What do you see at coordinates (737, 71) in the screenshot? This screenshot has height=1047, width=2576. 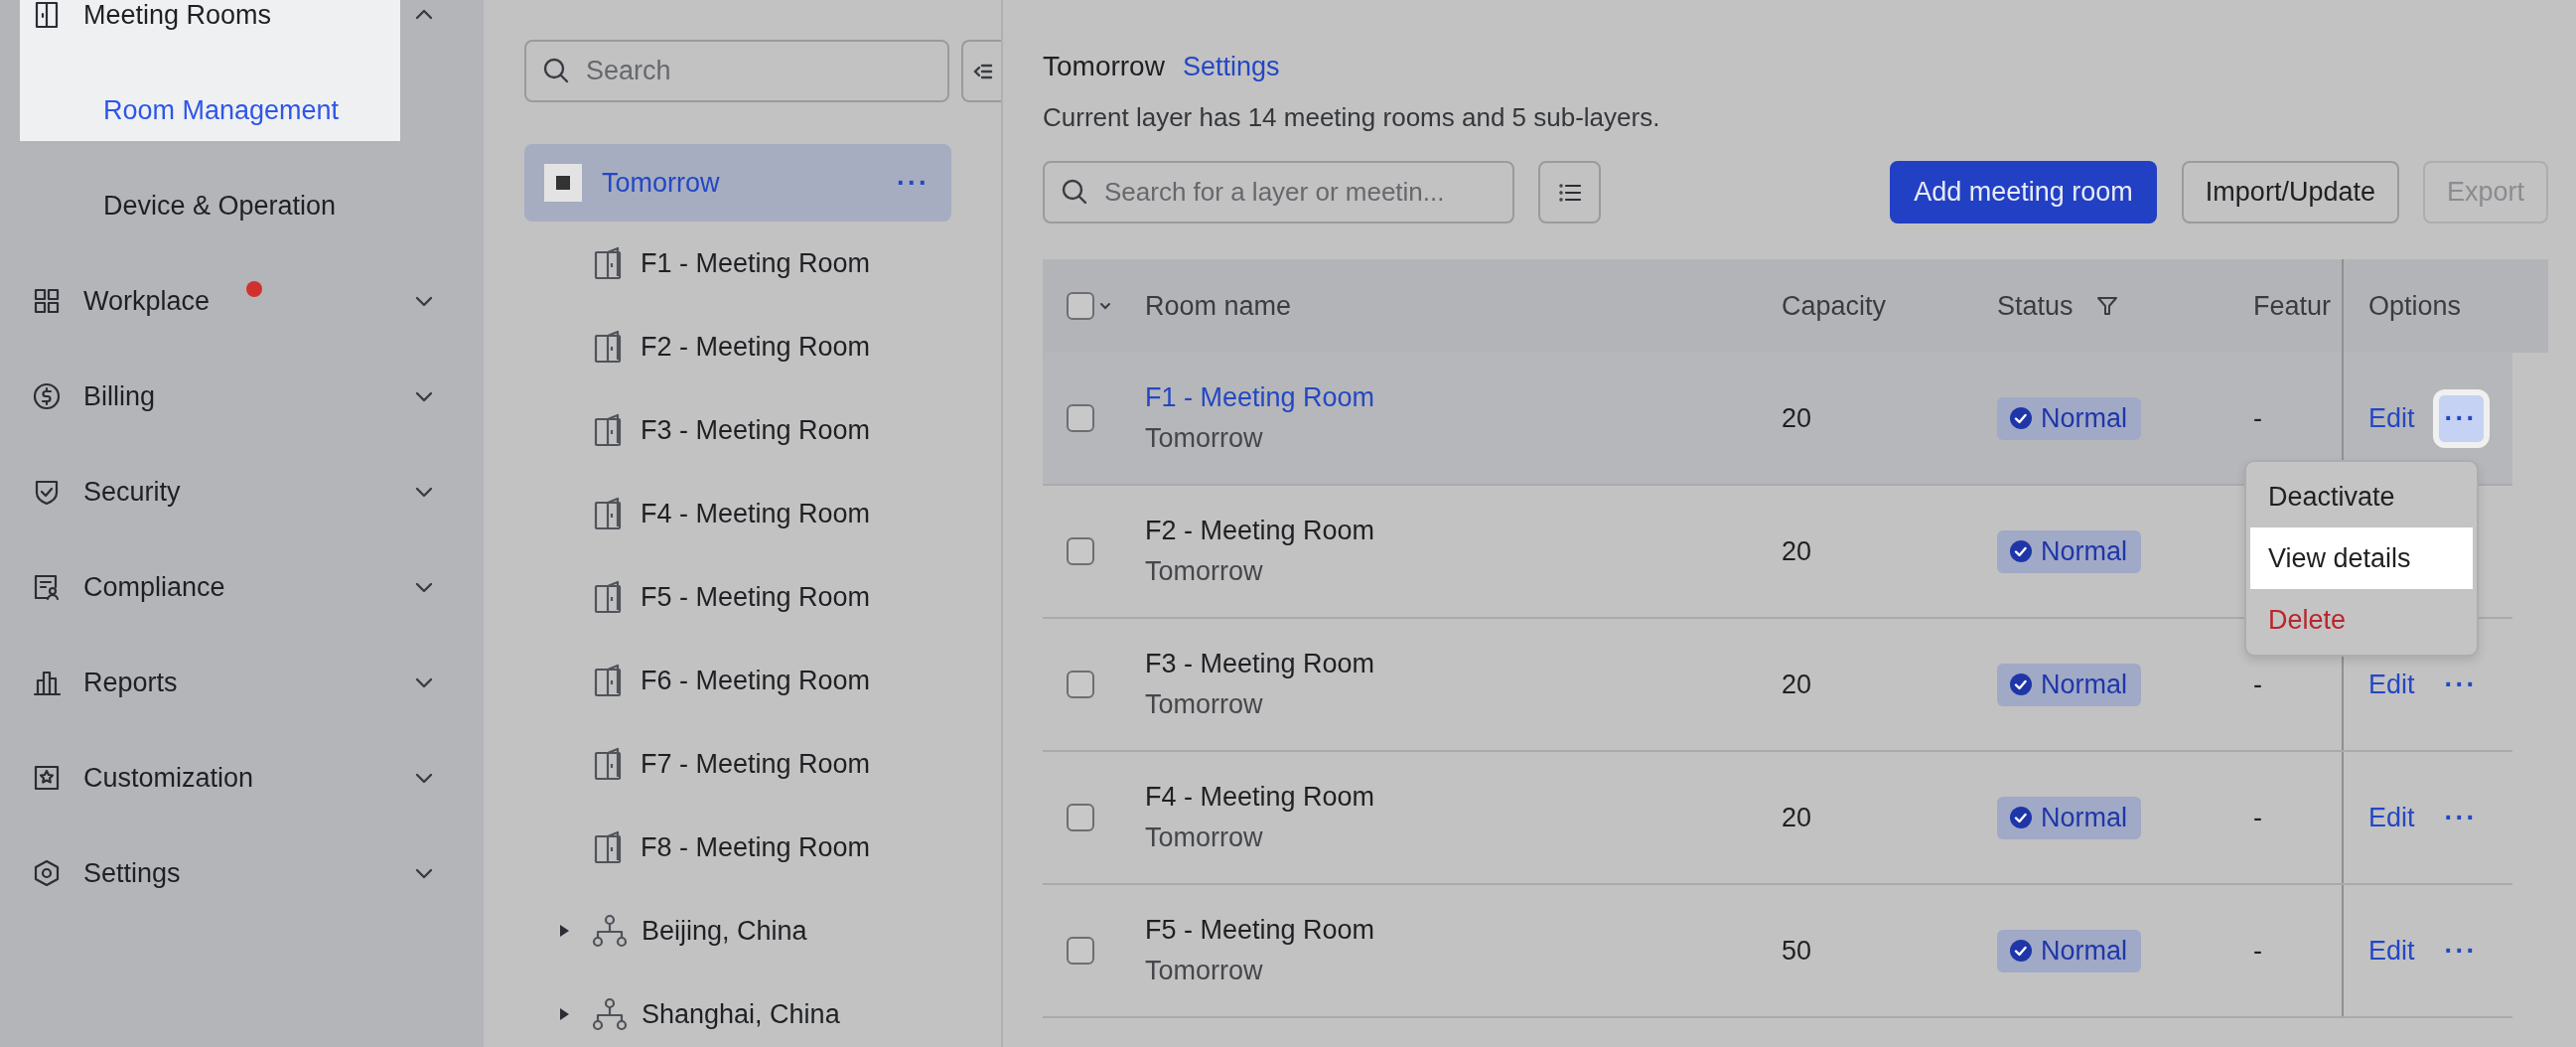 I see `search-field: Search` at bounding box center [737, 71].